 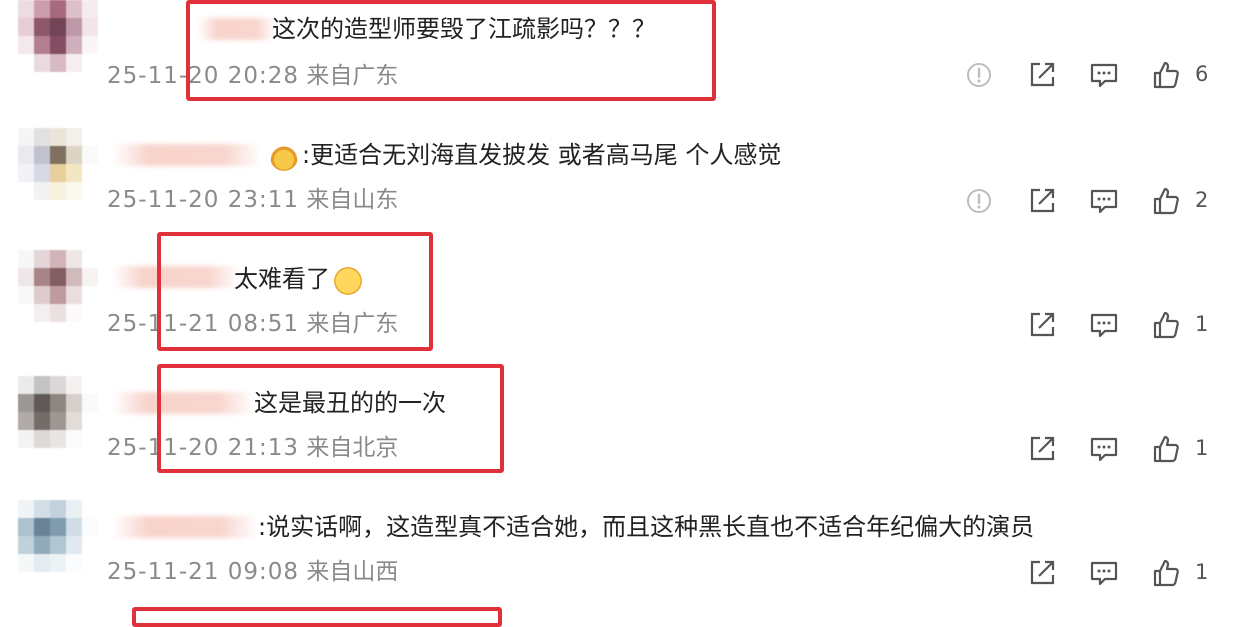 What do you see at coordinates (542, 155) in the screenshot?
I see `comment-text: :更适合无刘海直发披发 或者高马尾 个人感觉` at bounding box center [542, 155].